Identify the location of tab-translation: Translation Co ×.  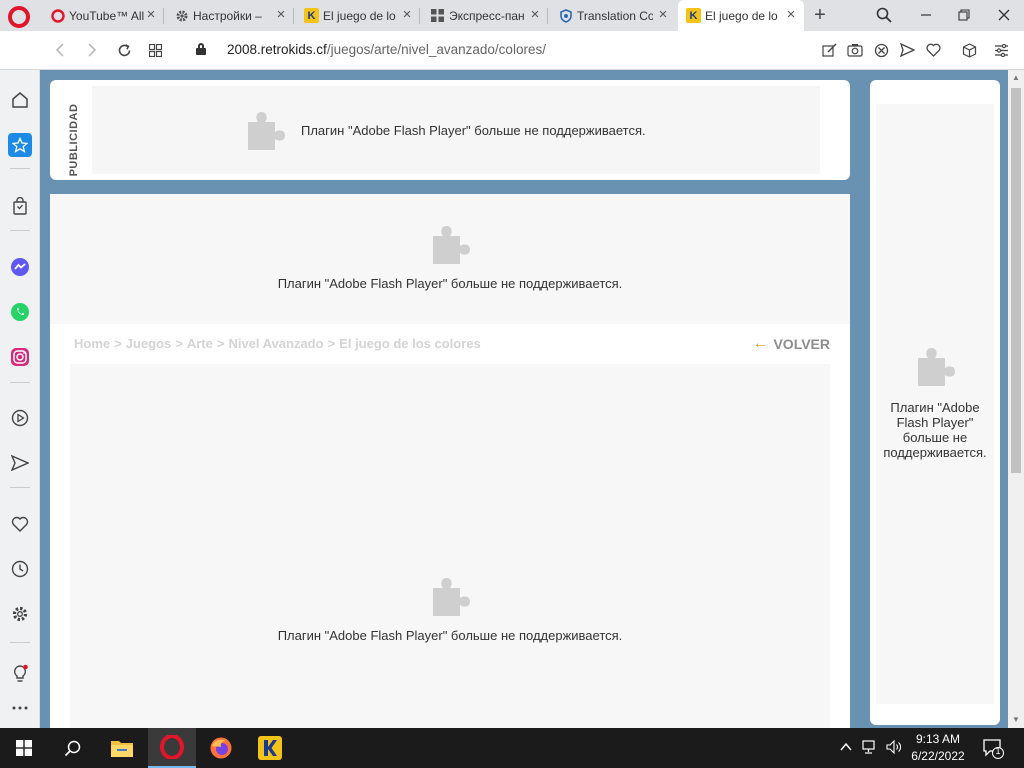
(613, 15).